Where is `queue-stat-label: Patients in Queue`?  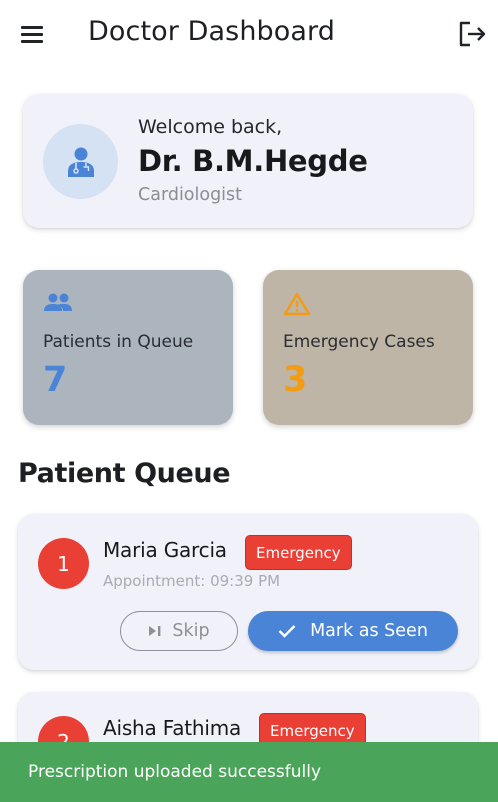 queue-stat-label: Patients in Queue is located at coordinates (118, 342).